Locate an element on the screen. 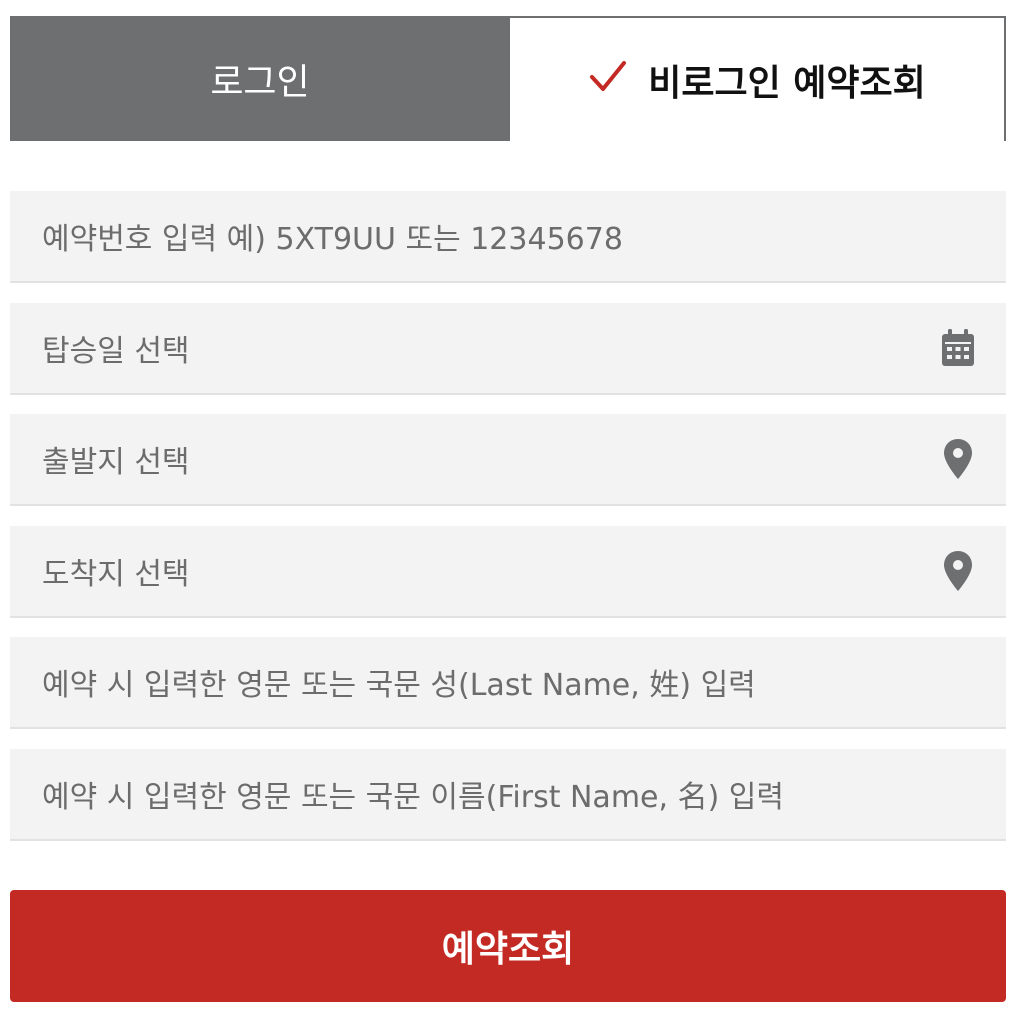 The image size is (1024, 1014). last-name-placeholder: 예약 시 입력한 영문 또는 국문 성(Last Name, 姓) 입력 is located at coordinates (399, 685).